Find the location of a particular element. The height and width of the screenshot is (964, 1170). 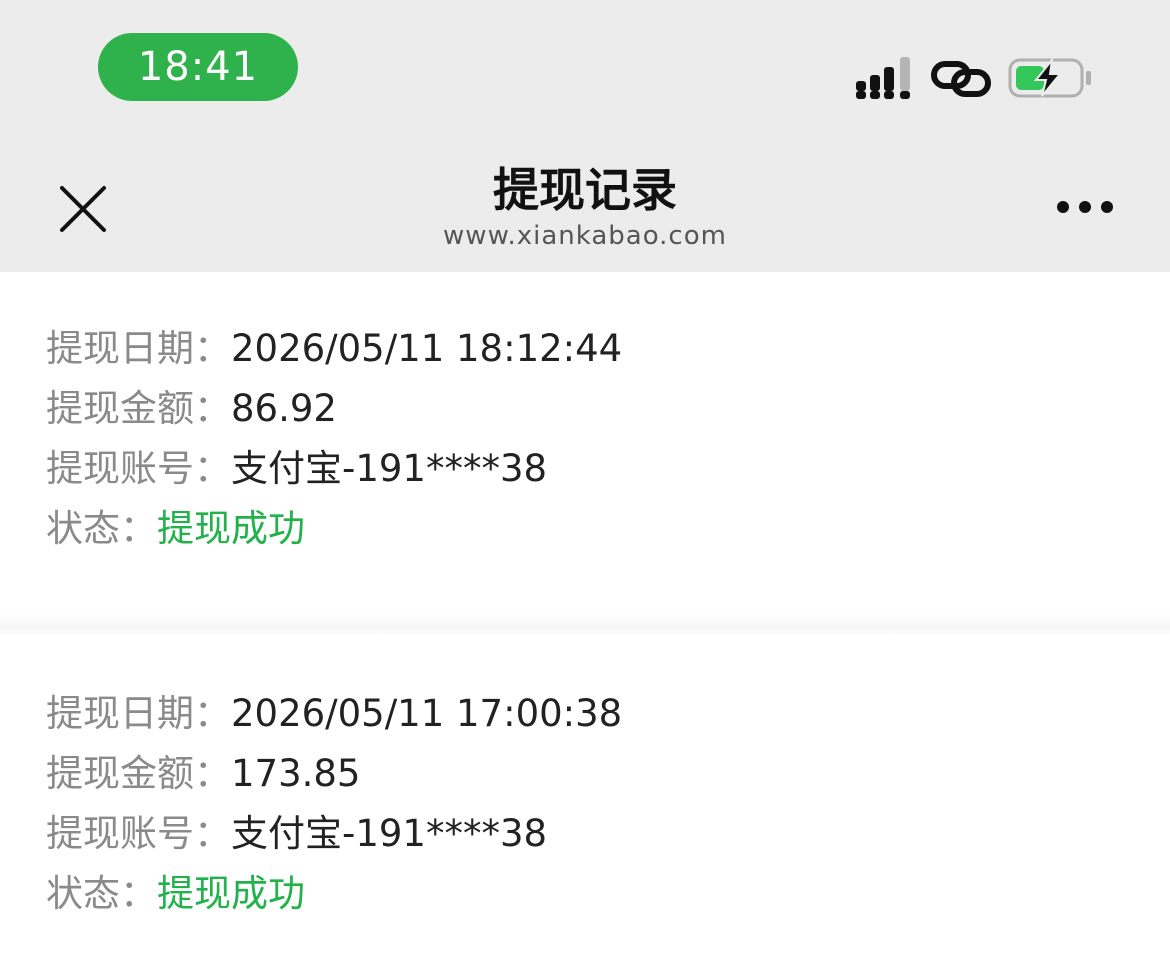

page-title: 提现记录 is located at coordinates (585, 190).